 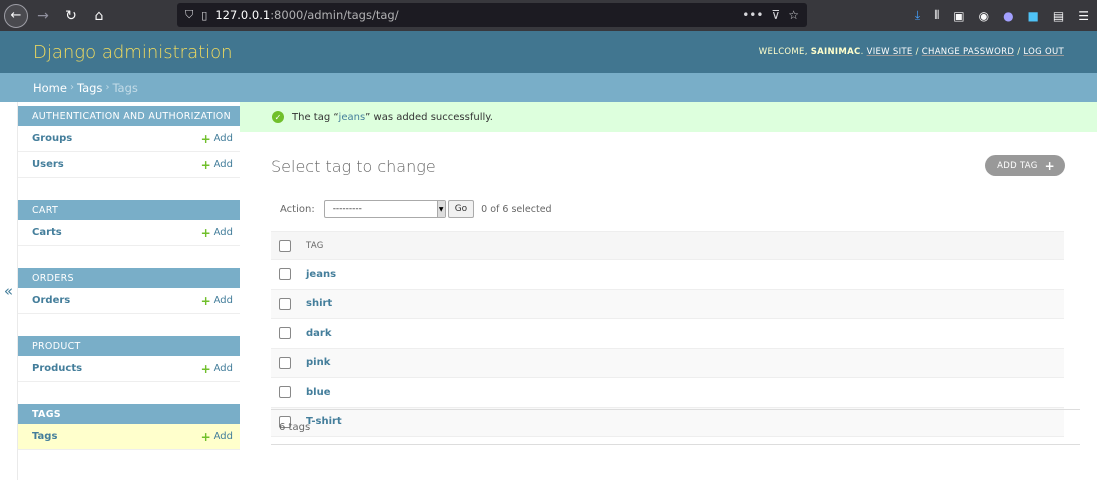 I want to click on go-button: Go, so click(x=461, y=209).